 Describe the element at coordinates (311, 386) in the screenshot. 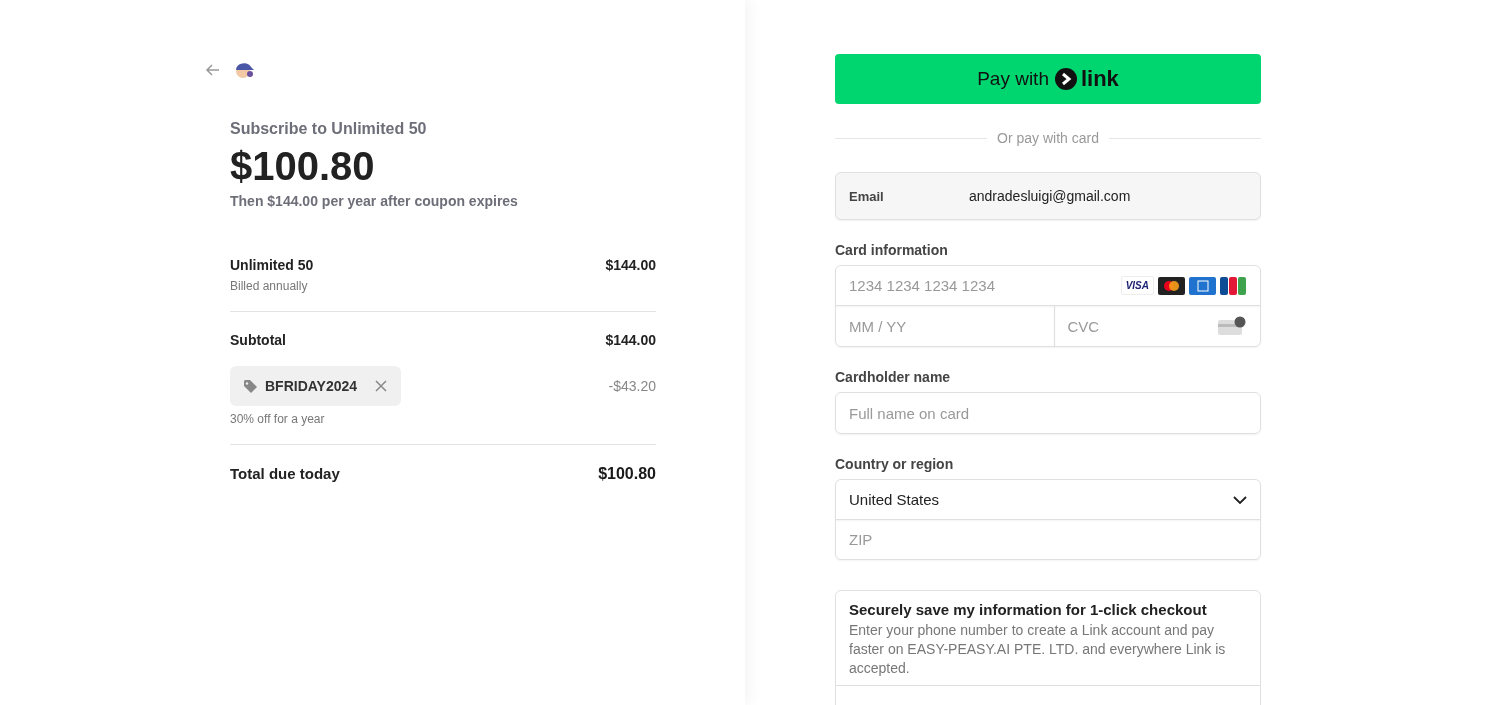

I see `coupon-code: BFRIDAY2024` at that location.